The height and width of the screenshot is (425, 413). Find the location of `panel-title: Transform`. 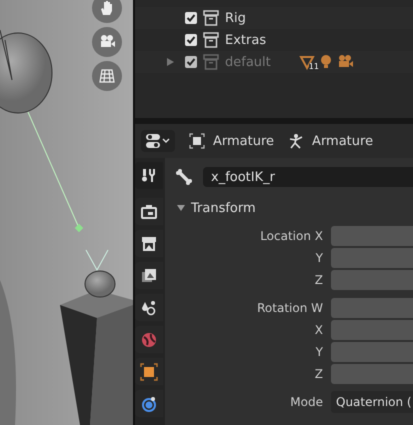

panel-title: Transform is located at coordinates (223, 208).